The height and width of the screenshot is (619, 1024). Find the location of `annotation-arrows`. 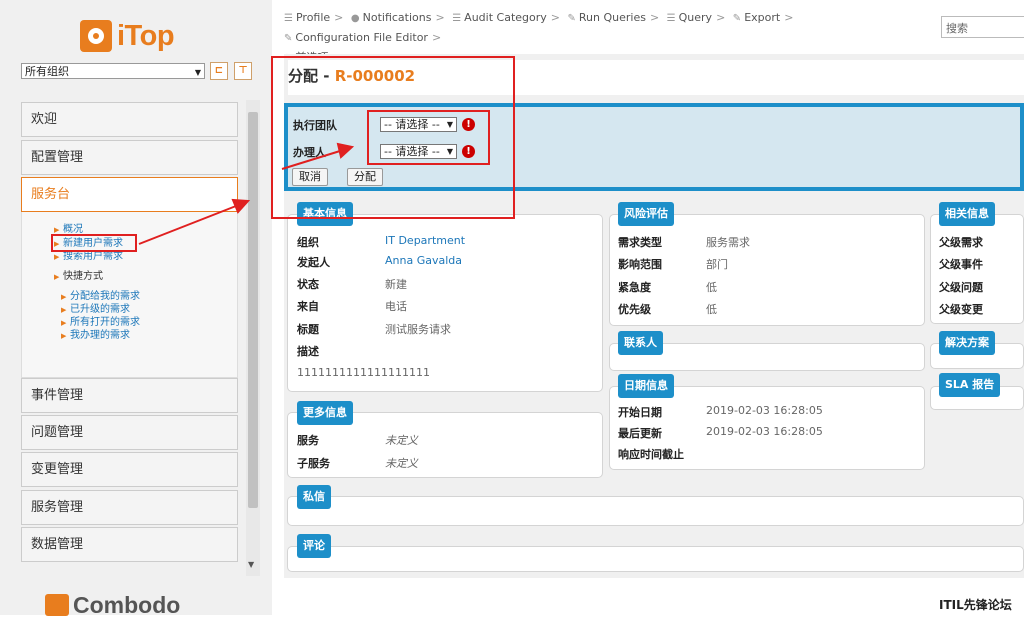

annotation-arrows is located at coordinates (246, 193).